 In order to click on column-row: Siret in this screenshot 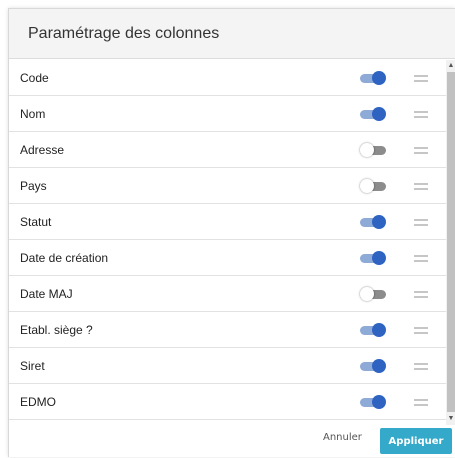, I will do `click(227, 366)`.